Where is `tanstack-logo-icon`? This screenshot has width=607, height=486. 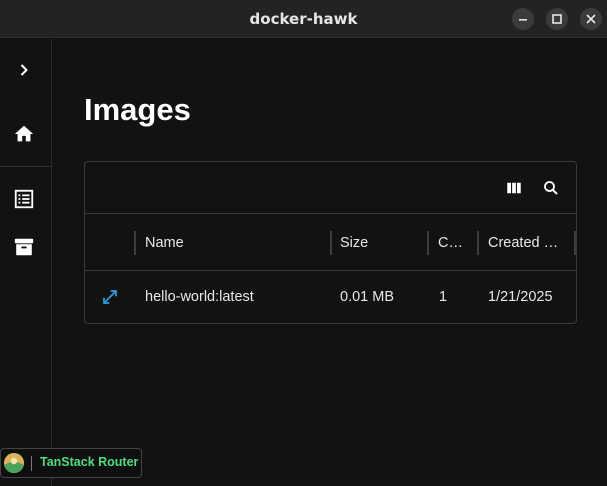 tanstack-logo-icon is located at coordinates (14, 463).